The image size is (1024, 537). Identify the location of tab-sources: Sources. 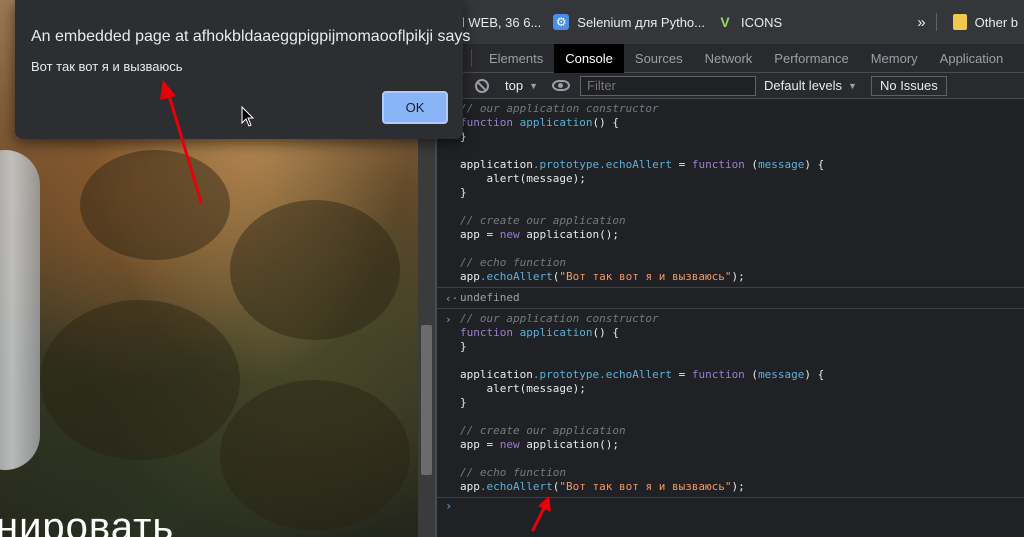
(659, 58).